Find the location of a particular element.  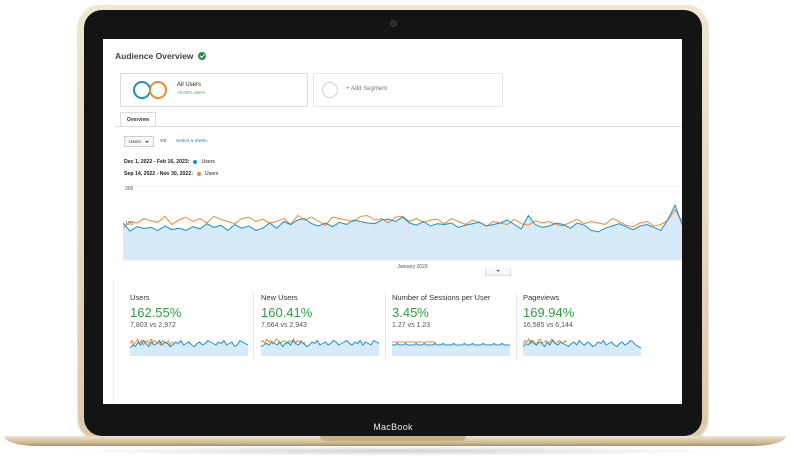

metric-change: 160.41% is located at coordinates (287, 312).